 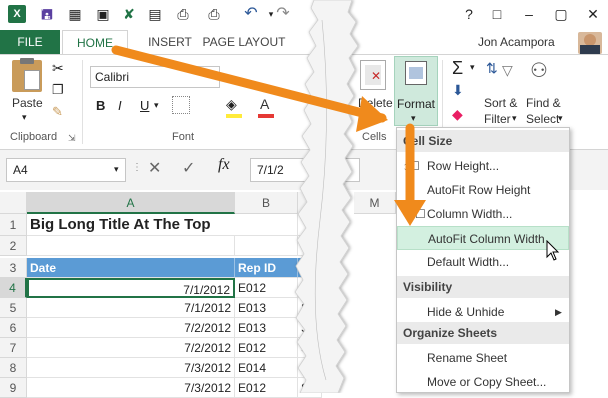 I want to click on insert-function-icon: fx, so click(x=224, y=165).